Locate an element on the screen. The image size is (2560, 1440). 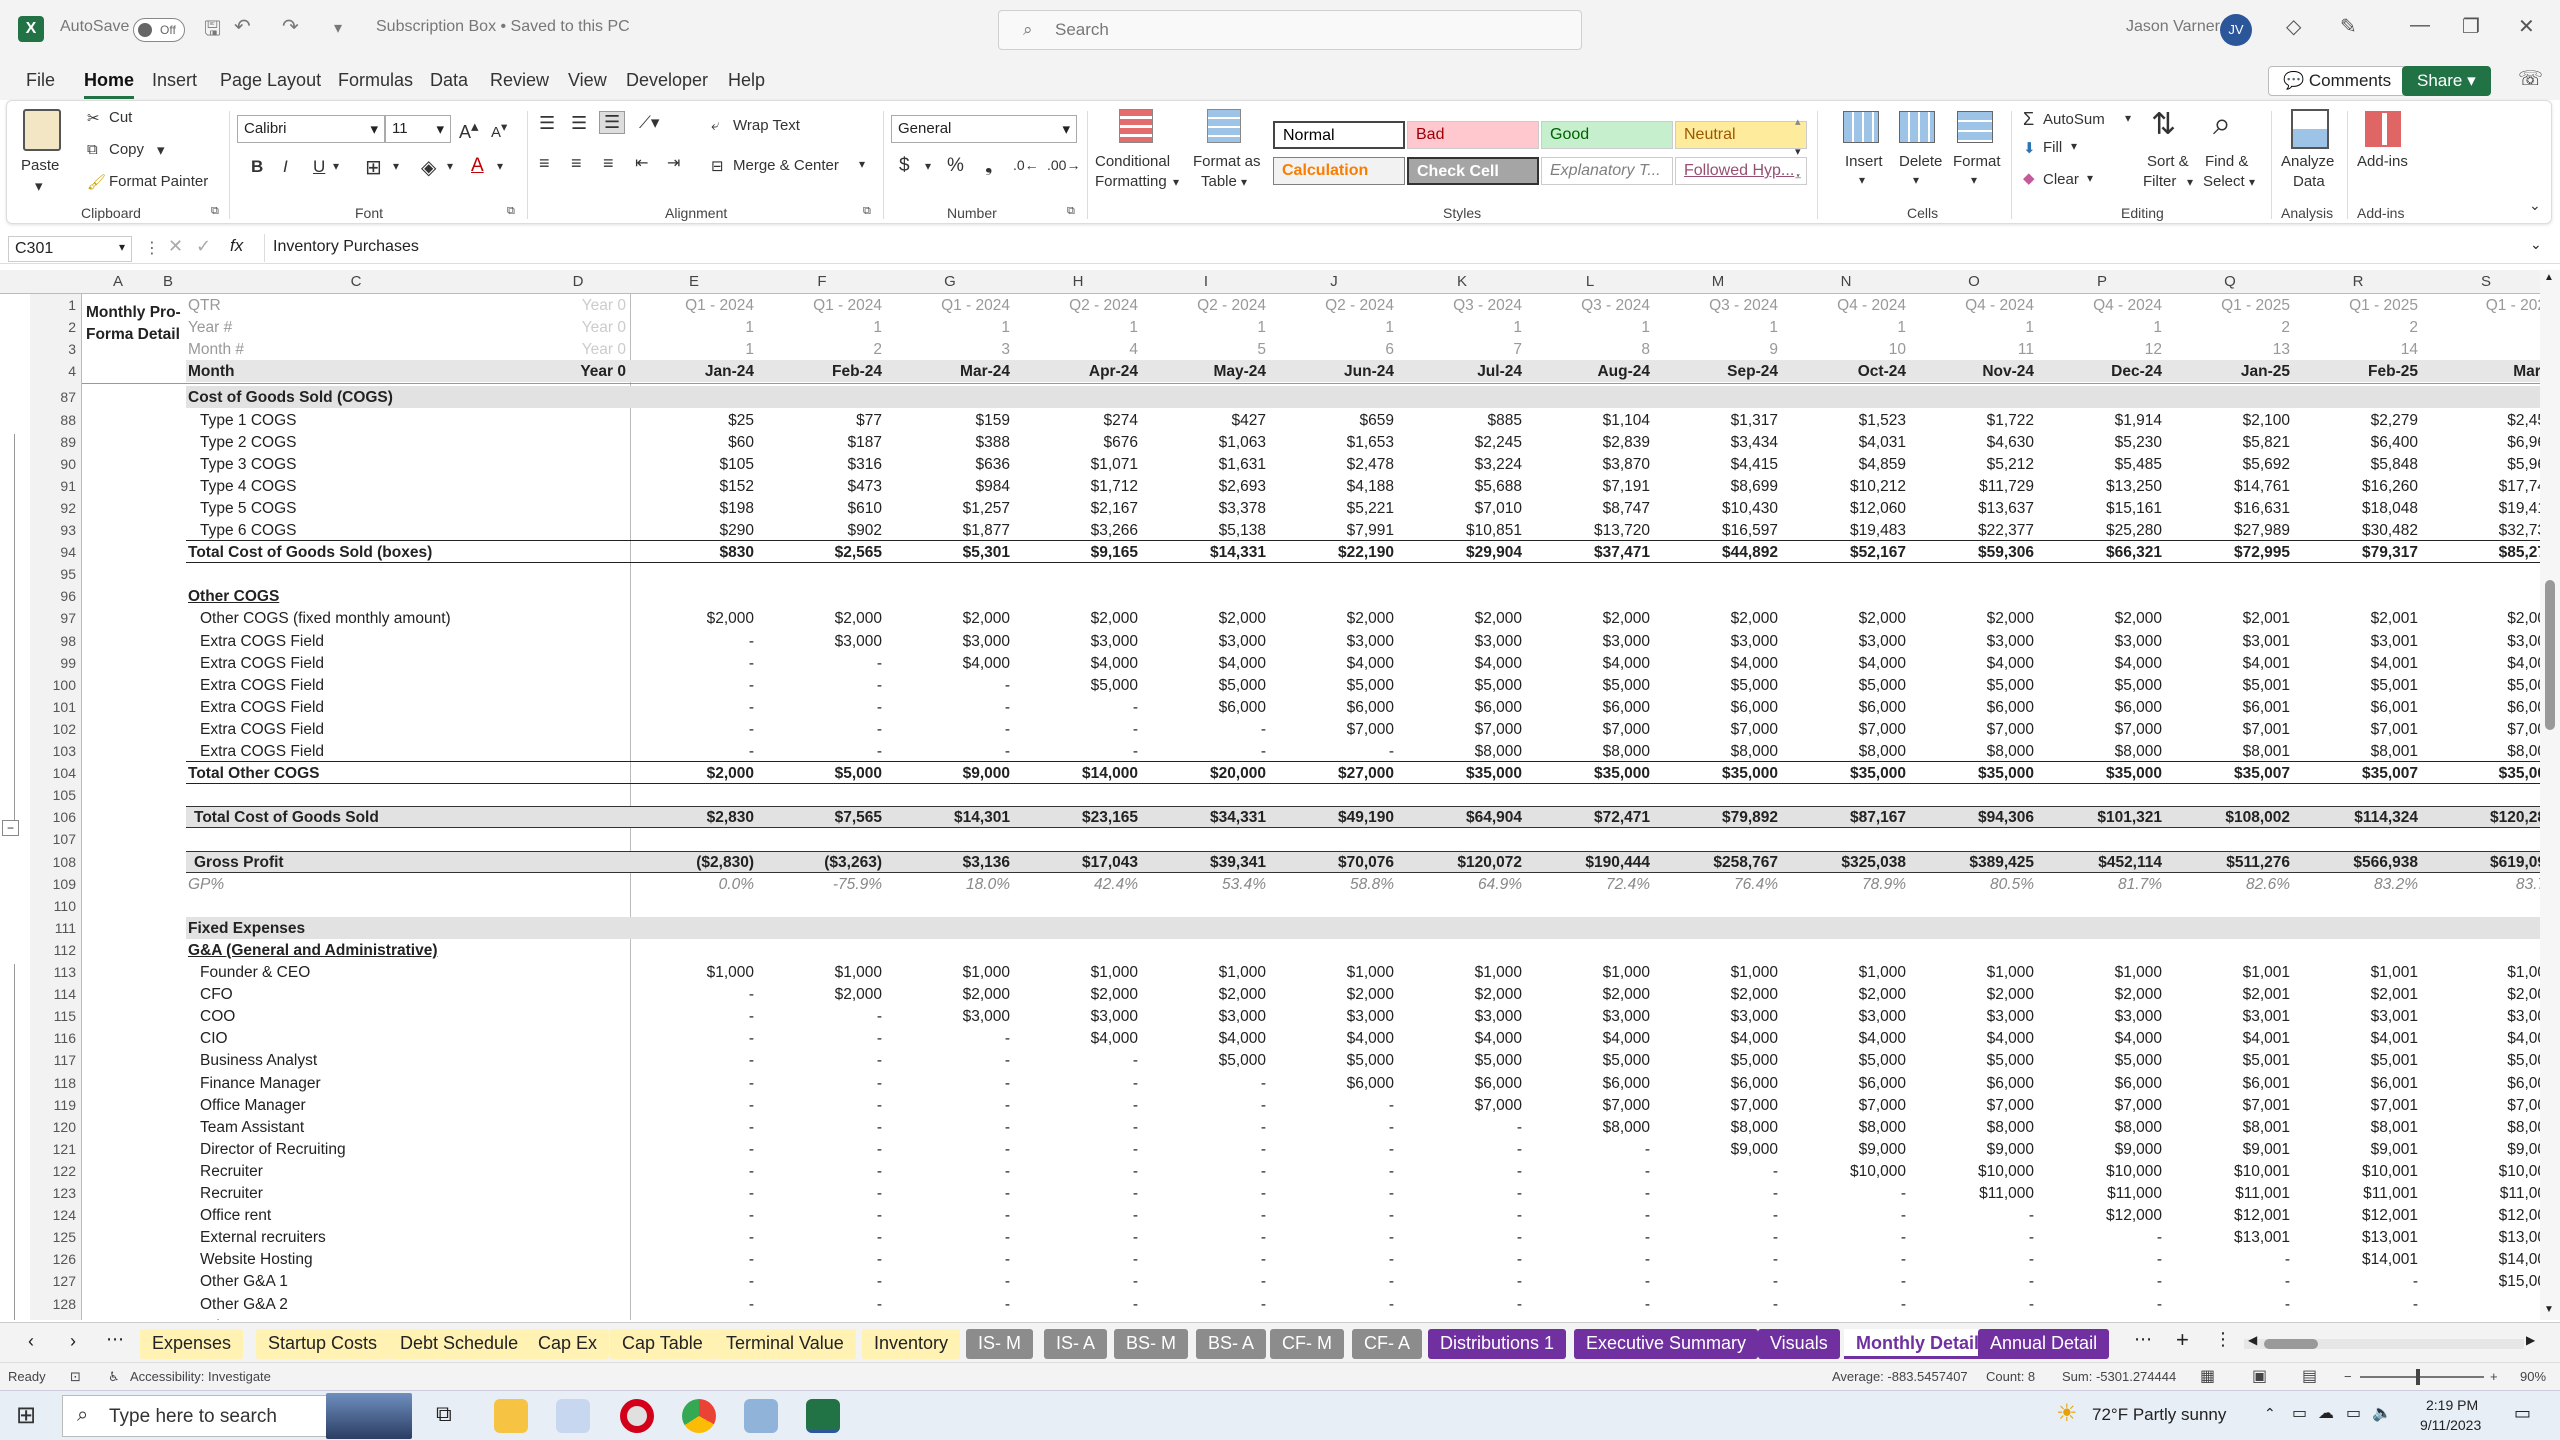
next-sheet-icon: › is located at coordinates (73, 1341).